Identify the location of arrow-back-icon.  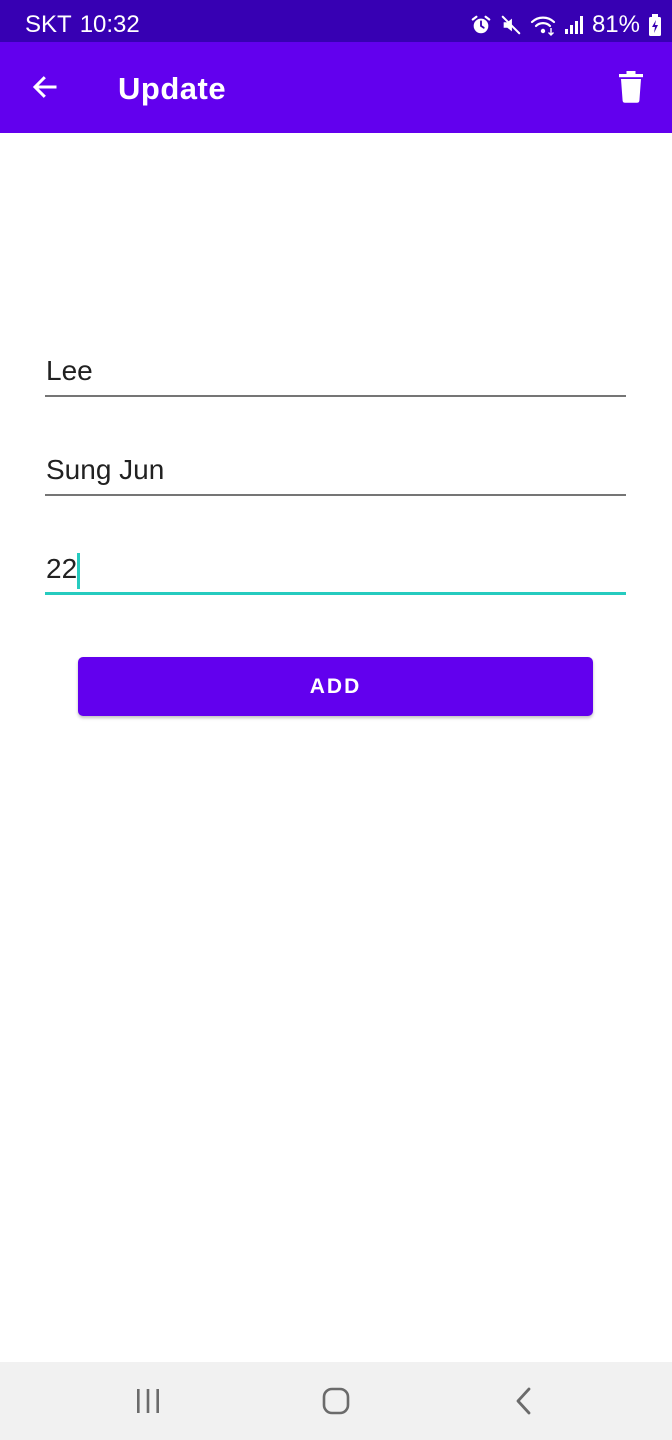
(44, 87).